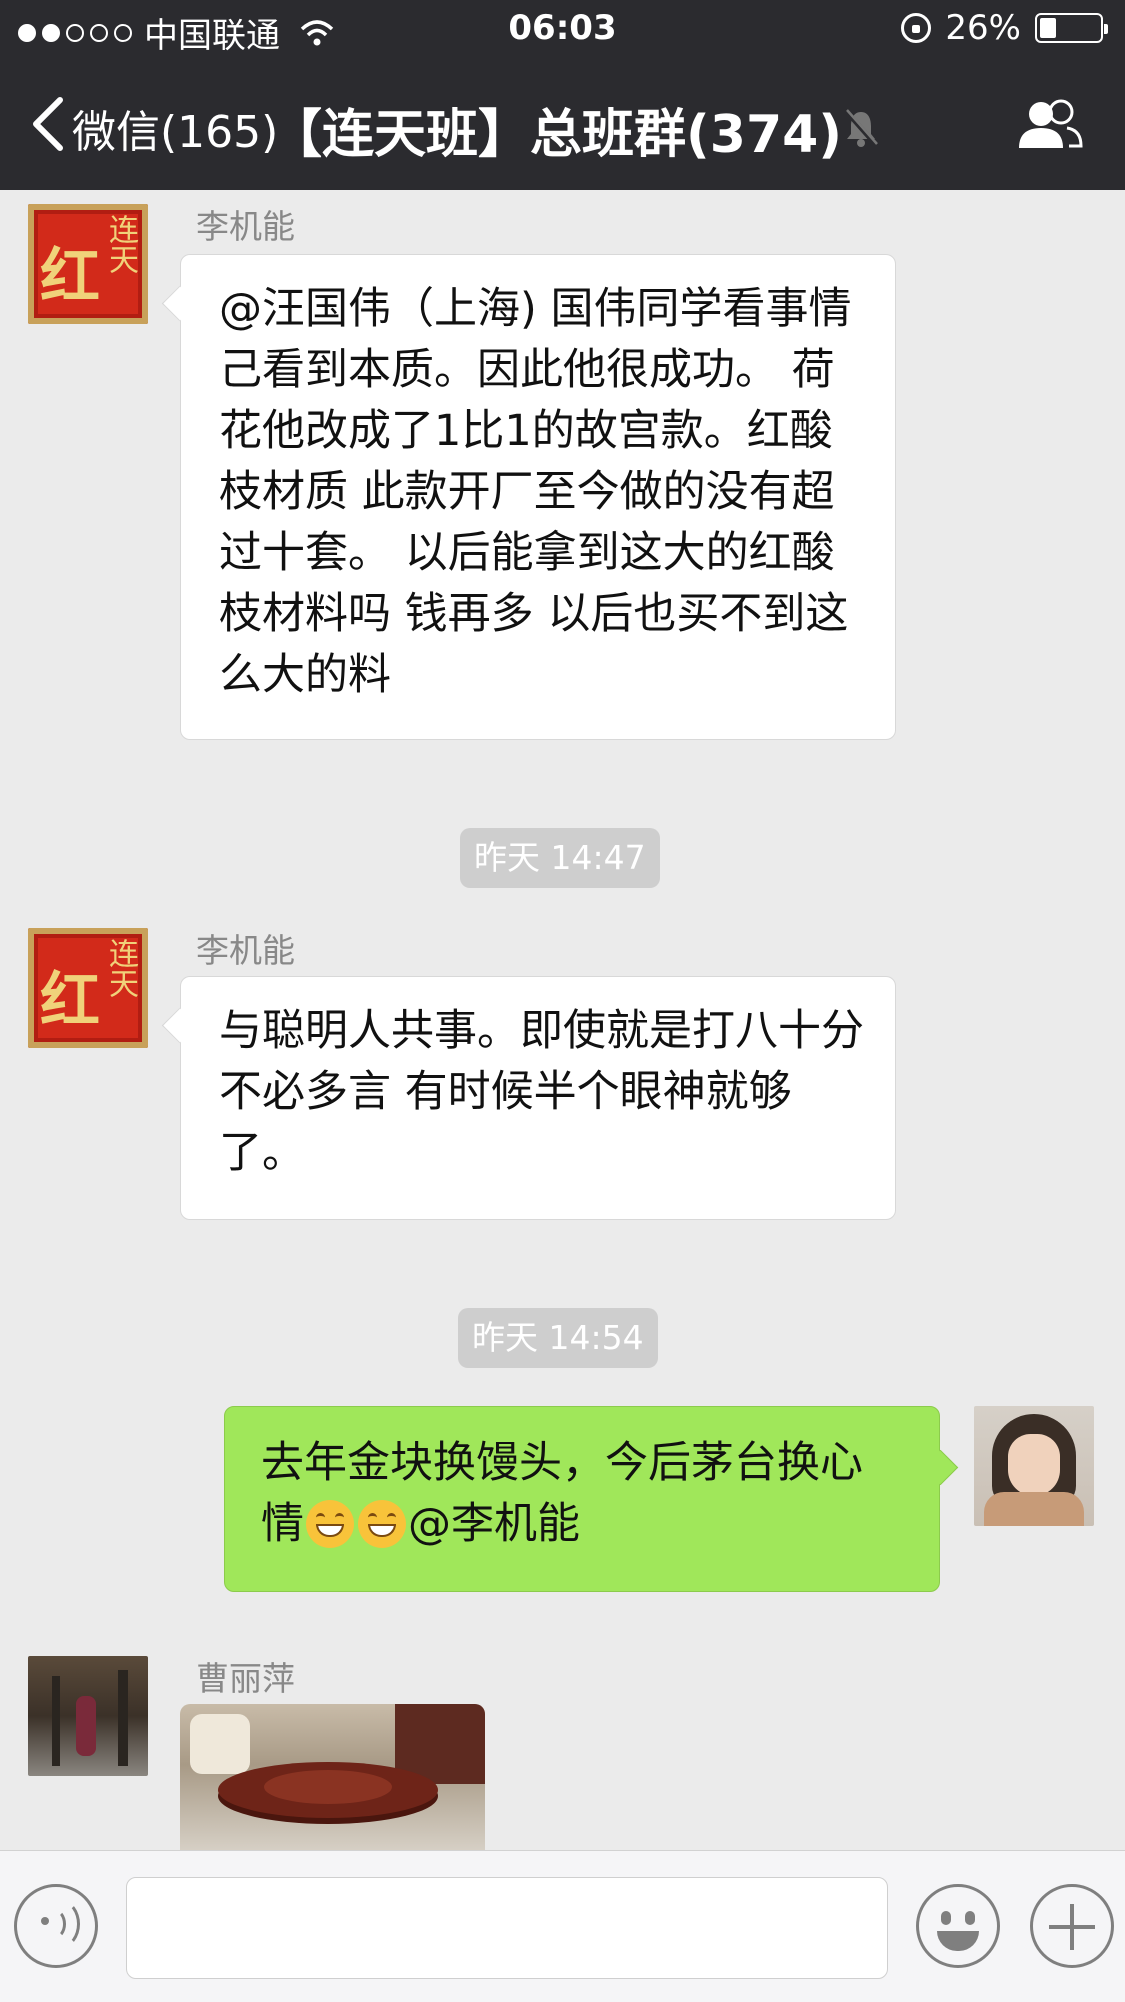 This screenshot has height=2002, width=1125. What do you see at coordinates (560, 858) in the screenshot?
I see `timestamp: 昨天 14:47` at bounding box center [560, 858].